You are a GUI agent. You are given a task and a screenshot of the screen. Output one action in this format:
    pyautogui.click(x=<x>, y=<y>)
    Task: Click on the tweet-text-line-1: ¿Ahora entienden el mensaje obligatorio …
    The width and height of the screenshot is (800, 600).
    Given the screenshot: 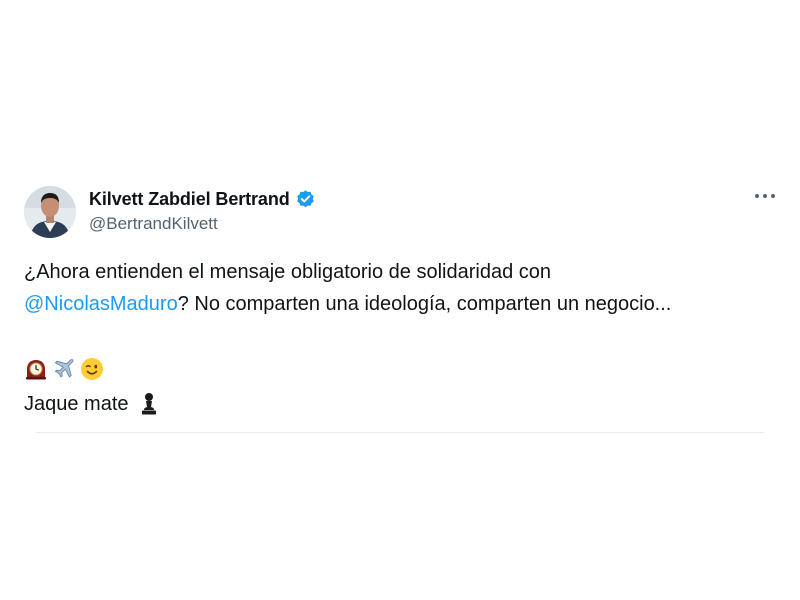 What is the action you would take?
    pyautogui.click(x=288, y=272)
    